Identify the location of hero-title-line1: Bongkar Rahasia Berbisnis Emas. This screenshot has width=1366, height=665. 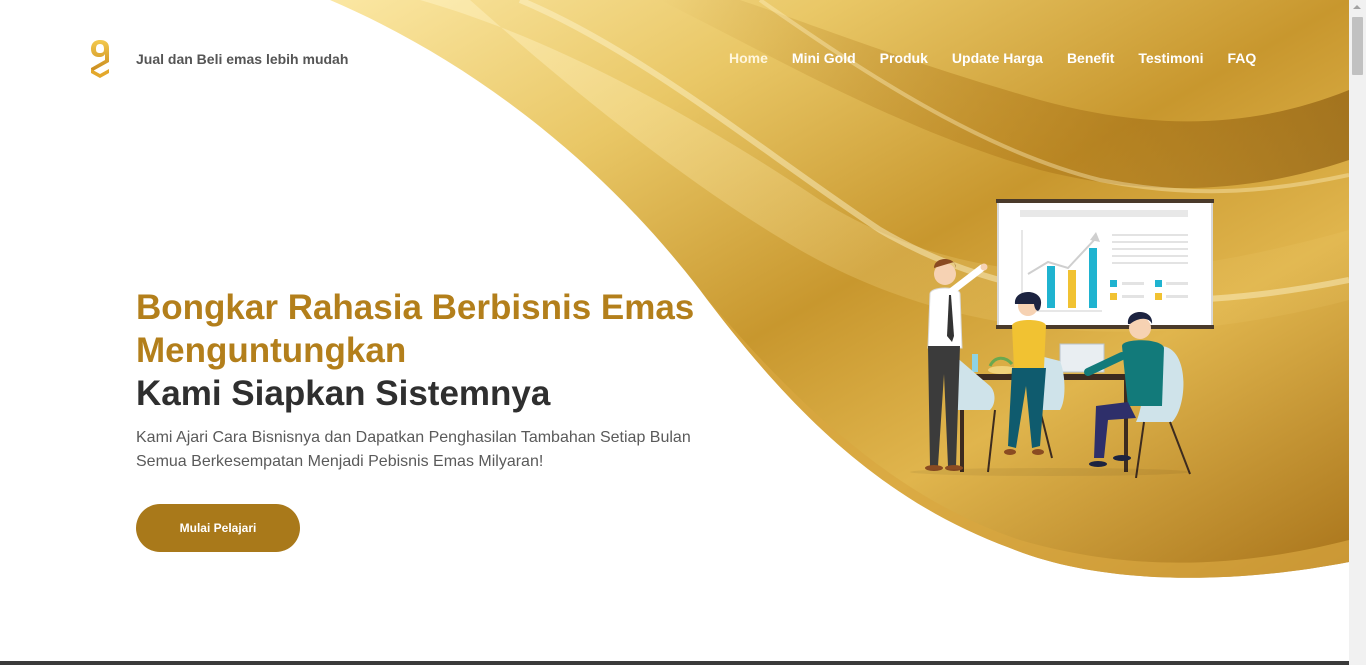
(415, 307).